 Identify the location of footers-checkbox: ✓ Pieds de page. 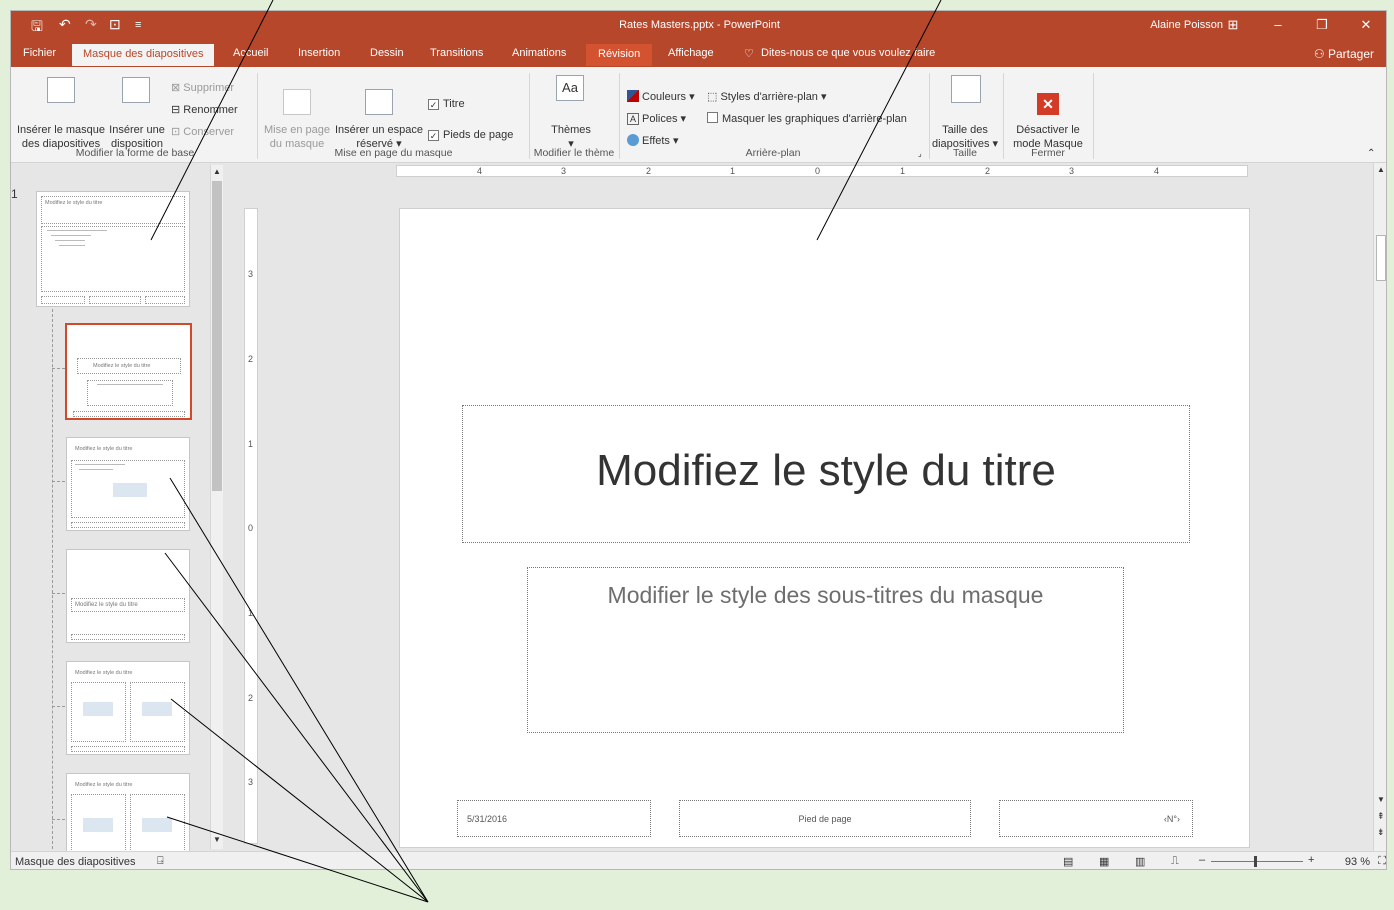
(470, 135).